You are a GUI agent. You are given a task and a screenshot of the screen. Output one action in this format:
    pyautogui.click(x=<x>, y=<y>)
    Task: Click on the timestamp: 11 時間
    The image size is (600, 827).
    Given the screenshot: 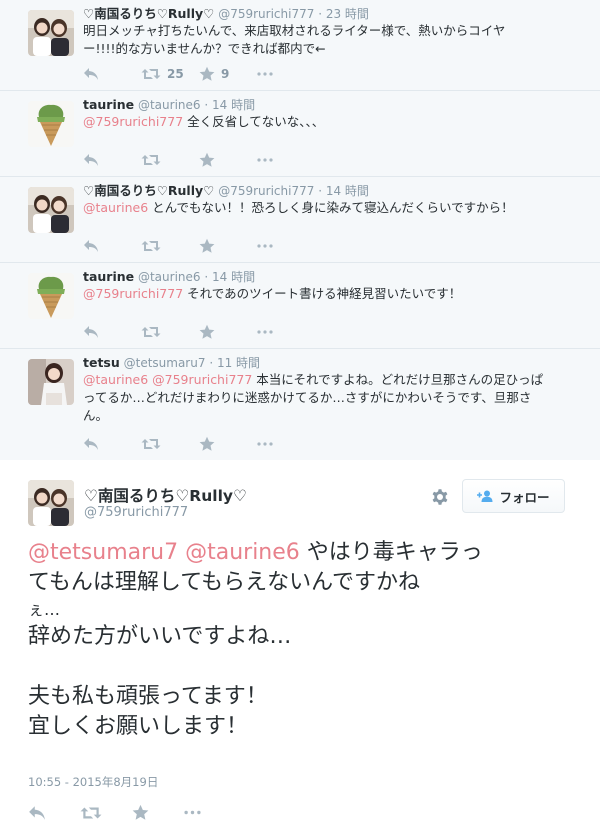 What is the action you would take?
    pyautogui.click(x=238, y=363)
    